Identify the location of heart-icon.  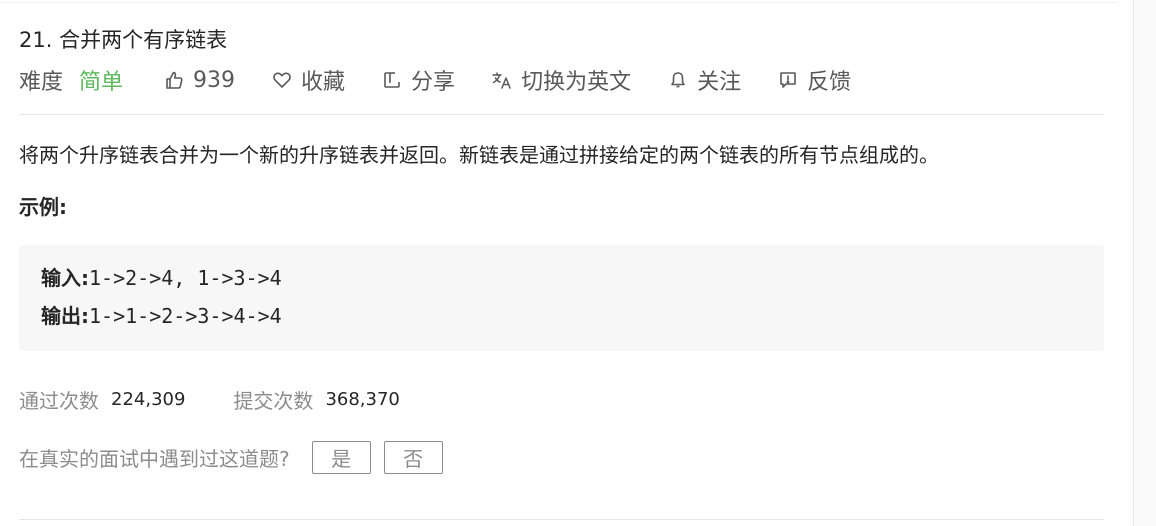
(282, 80).